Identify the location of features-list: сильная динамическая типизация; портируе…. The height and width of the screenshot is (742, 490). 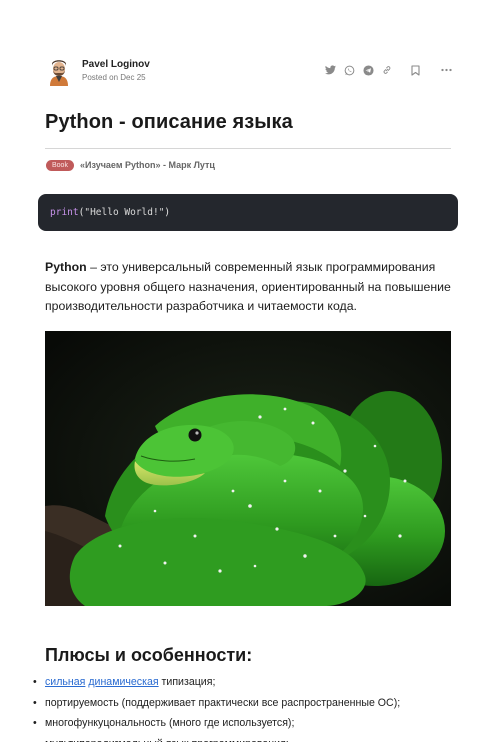
(248, 707).